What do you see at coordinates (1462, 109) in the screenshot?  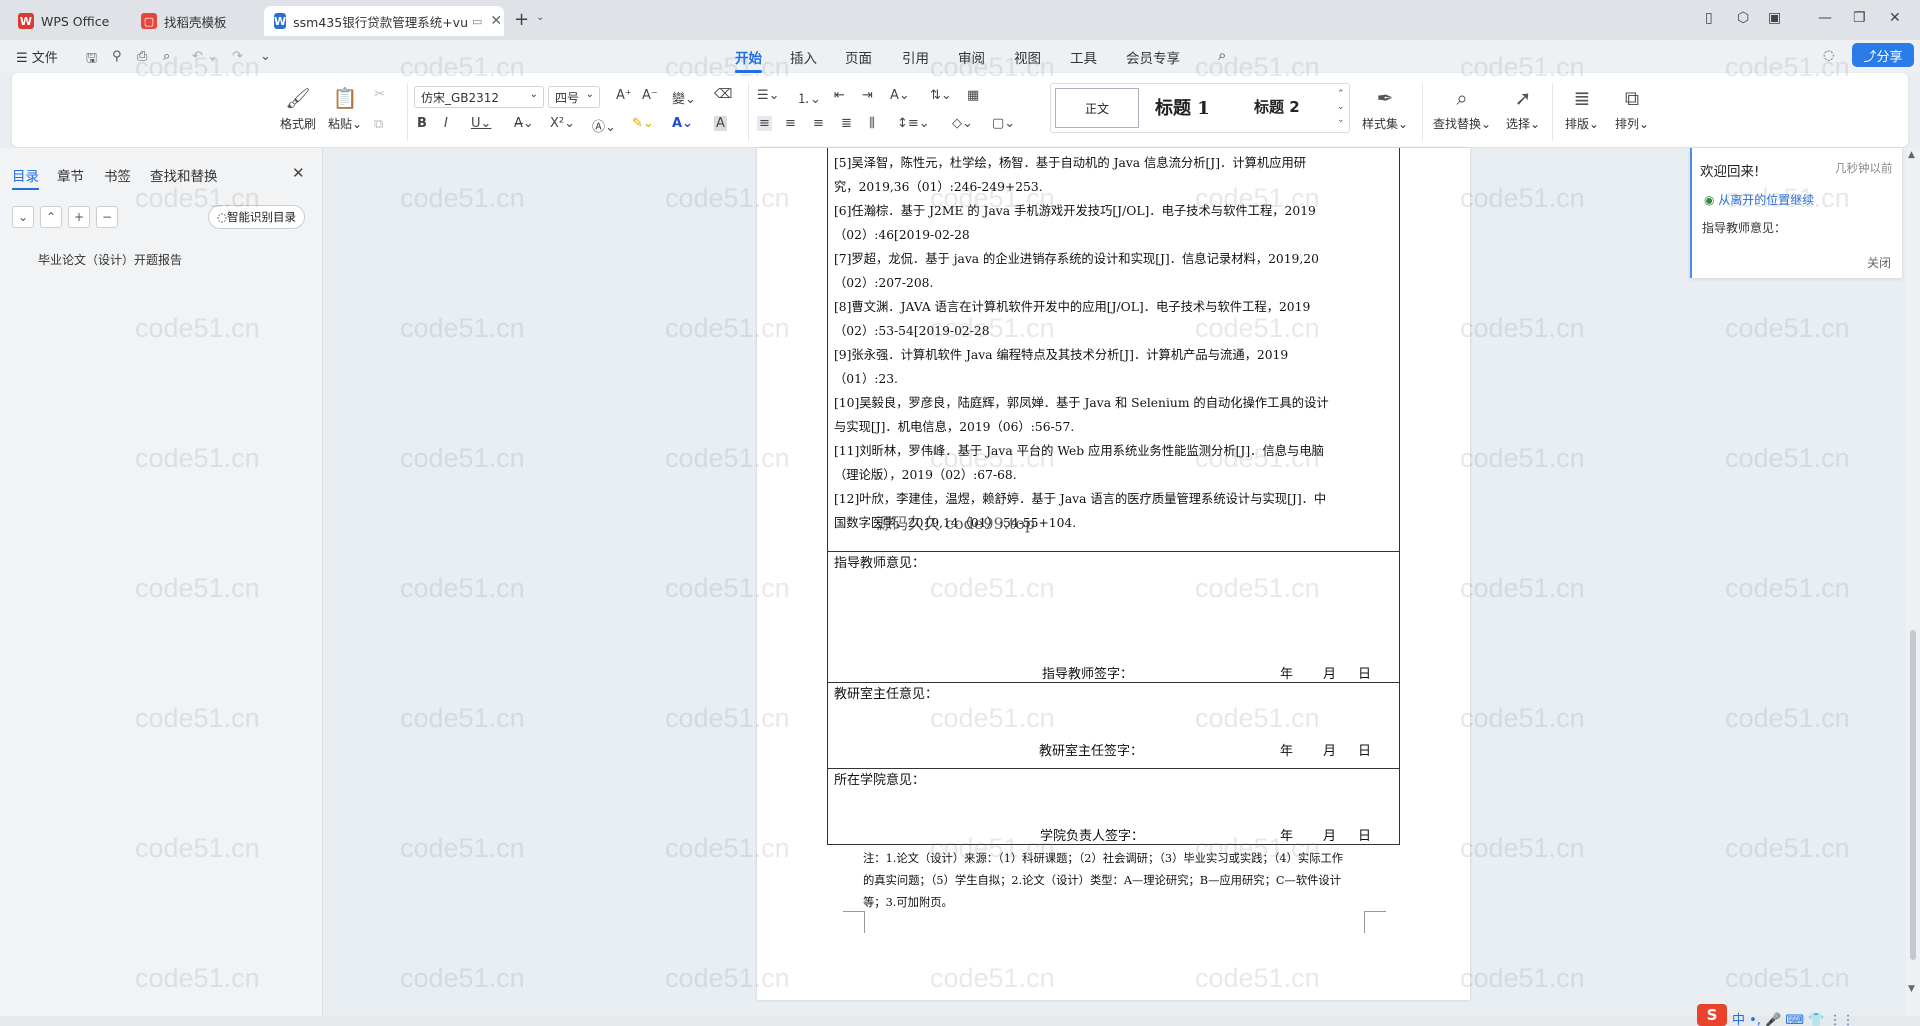 I see `find-replace-button: ⌕ 查找替换⌄` at bounding box center [1462, 109].